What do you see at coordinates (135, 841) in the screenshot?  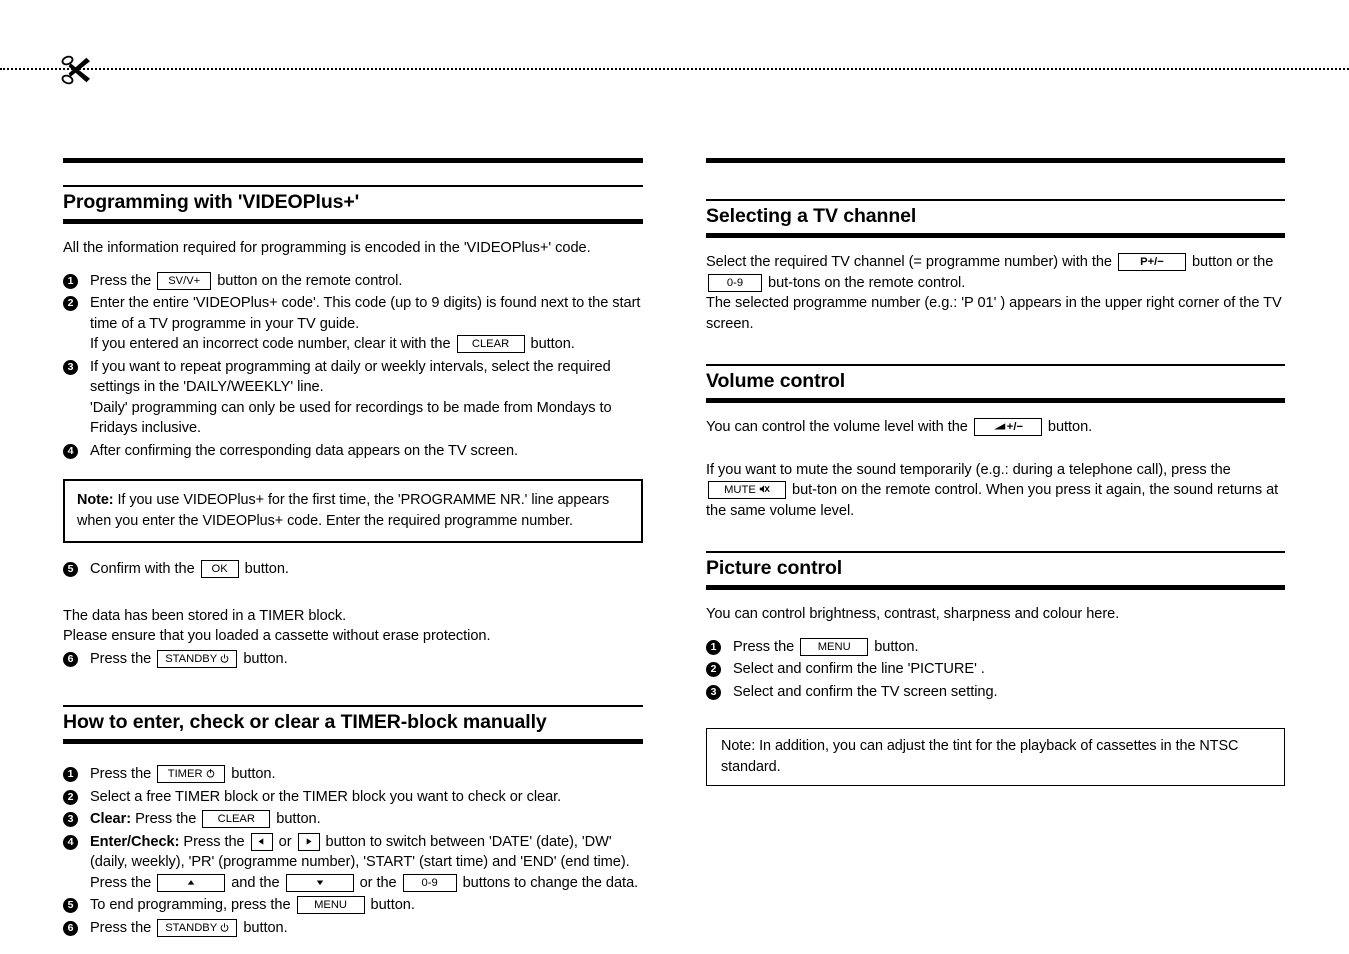 I see `step-label: Enter/Check:` at bounding box center [135, 841].